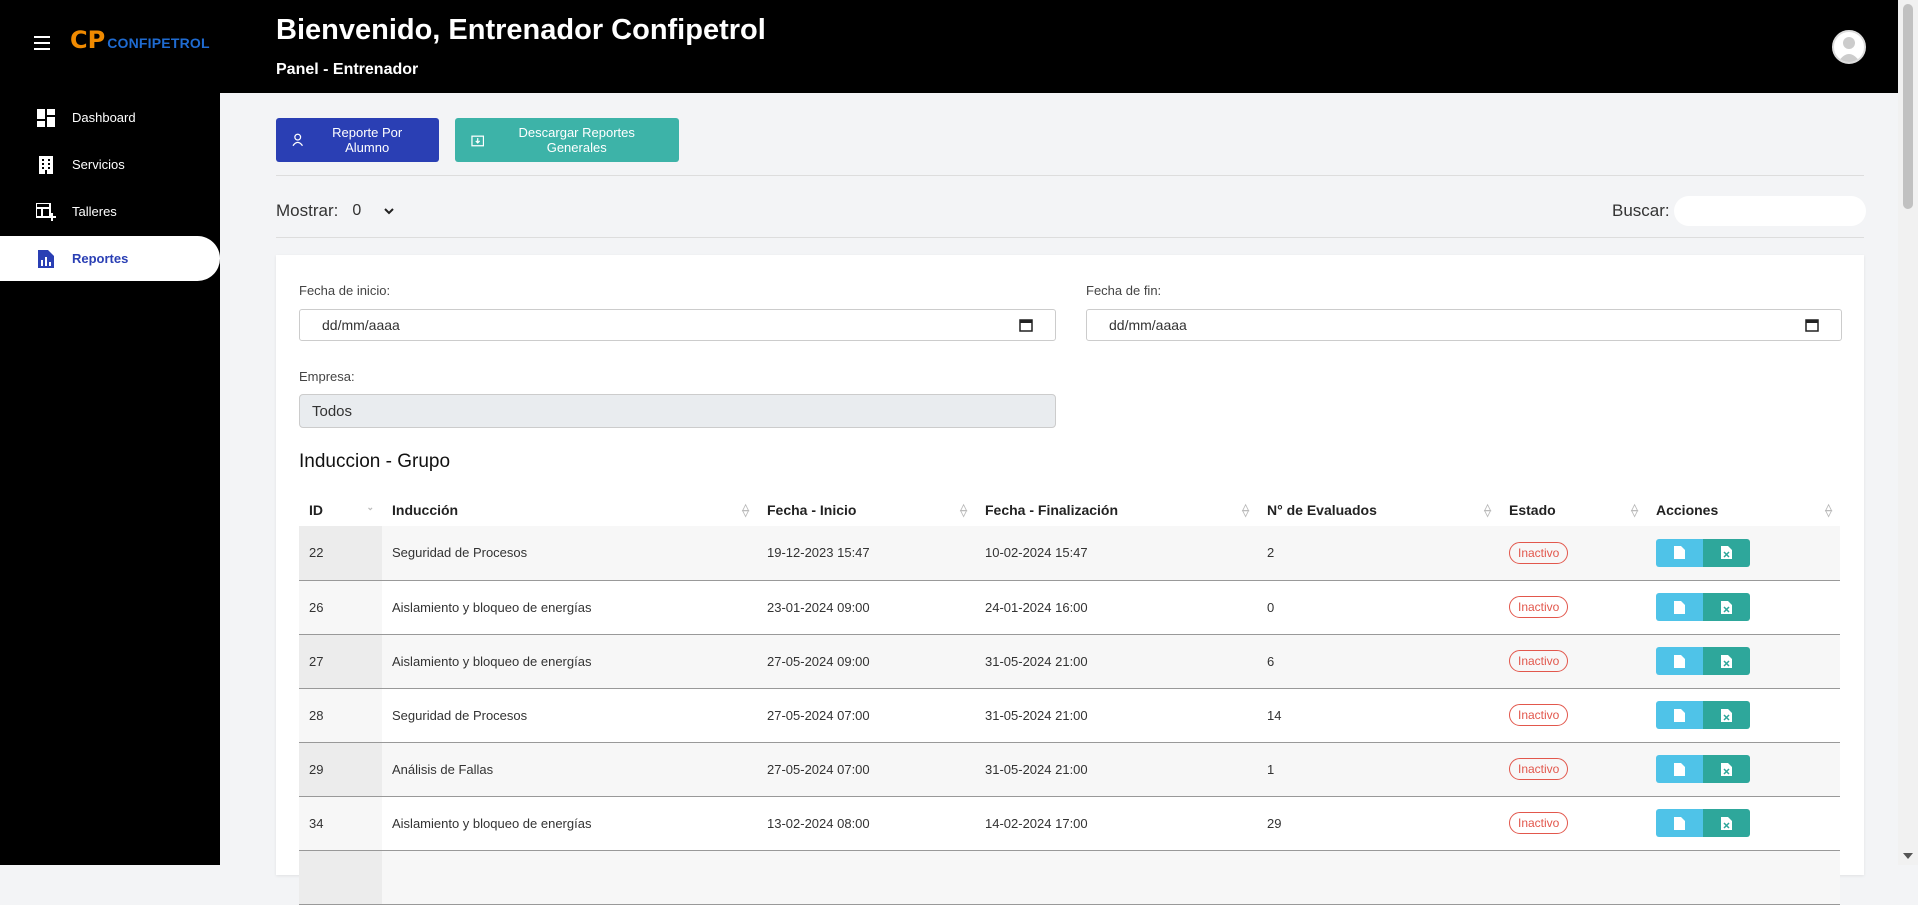  What do you see at coordinates (110, 211) in the screenshot?
I see `sidebar-item-talleres: Talleres` at bounding box center [110, 211].